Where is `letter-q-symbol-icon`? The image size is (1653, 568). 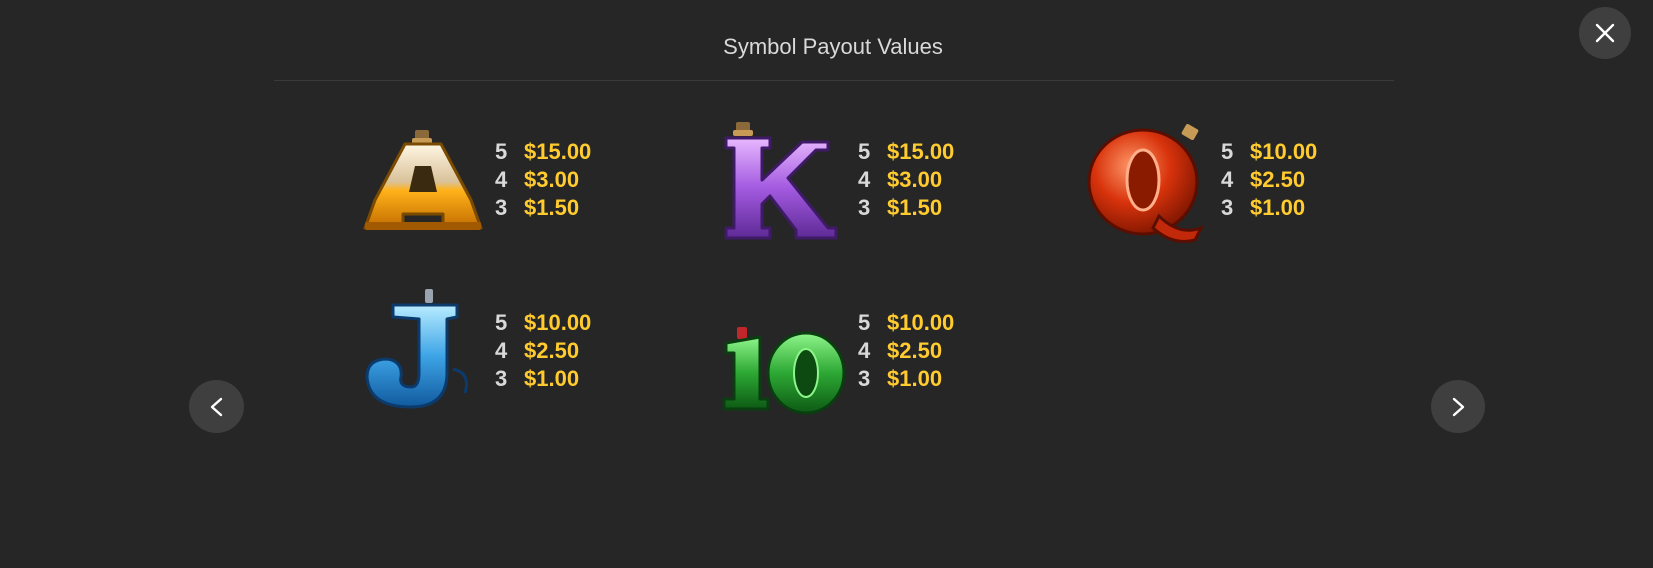 letter-q-symbol-icon is located at coordinates (1146, 183).